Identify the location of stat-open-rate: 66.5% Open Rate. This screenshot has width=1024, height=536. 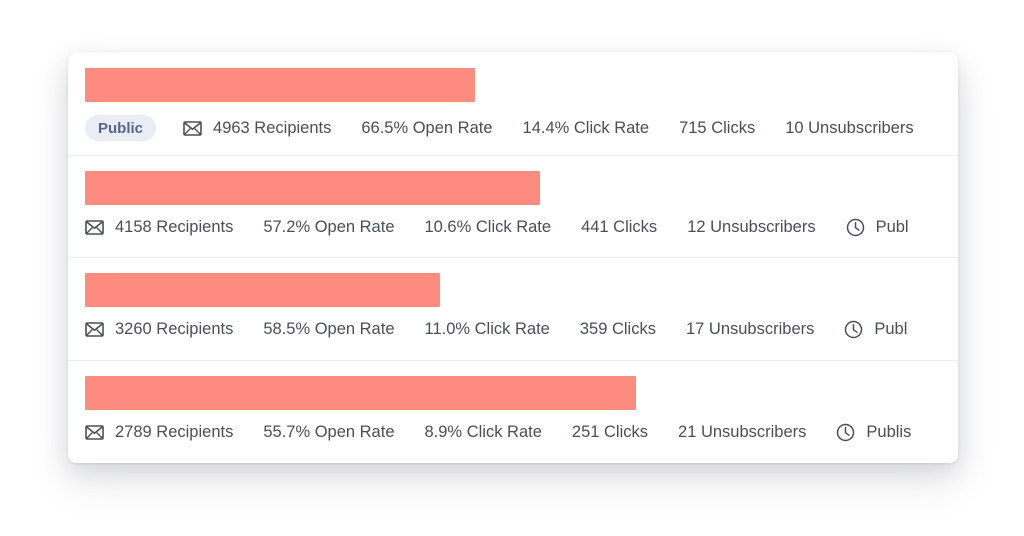
(426, 128).